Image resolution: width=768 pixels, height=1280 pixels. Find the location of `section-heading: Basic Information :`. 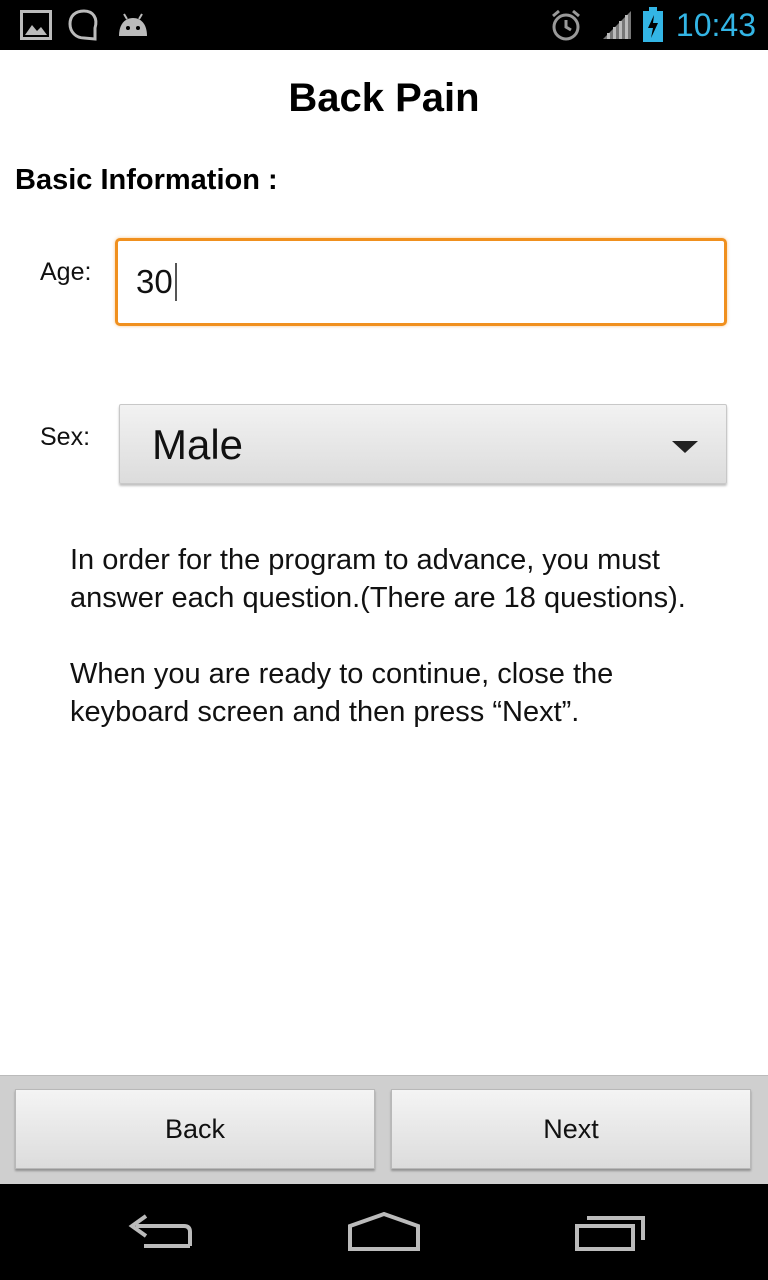

section-heading: Basic Information : is located at coordinates (146, 180).